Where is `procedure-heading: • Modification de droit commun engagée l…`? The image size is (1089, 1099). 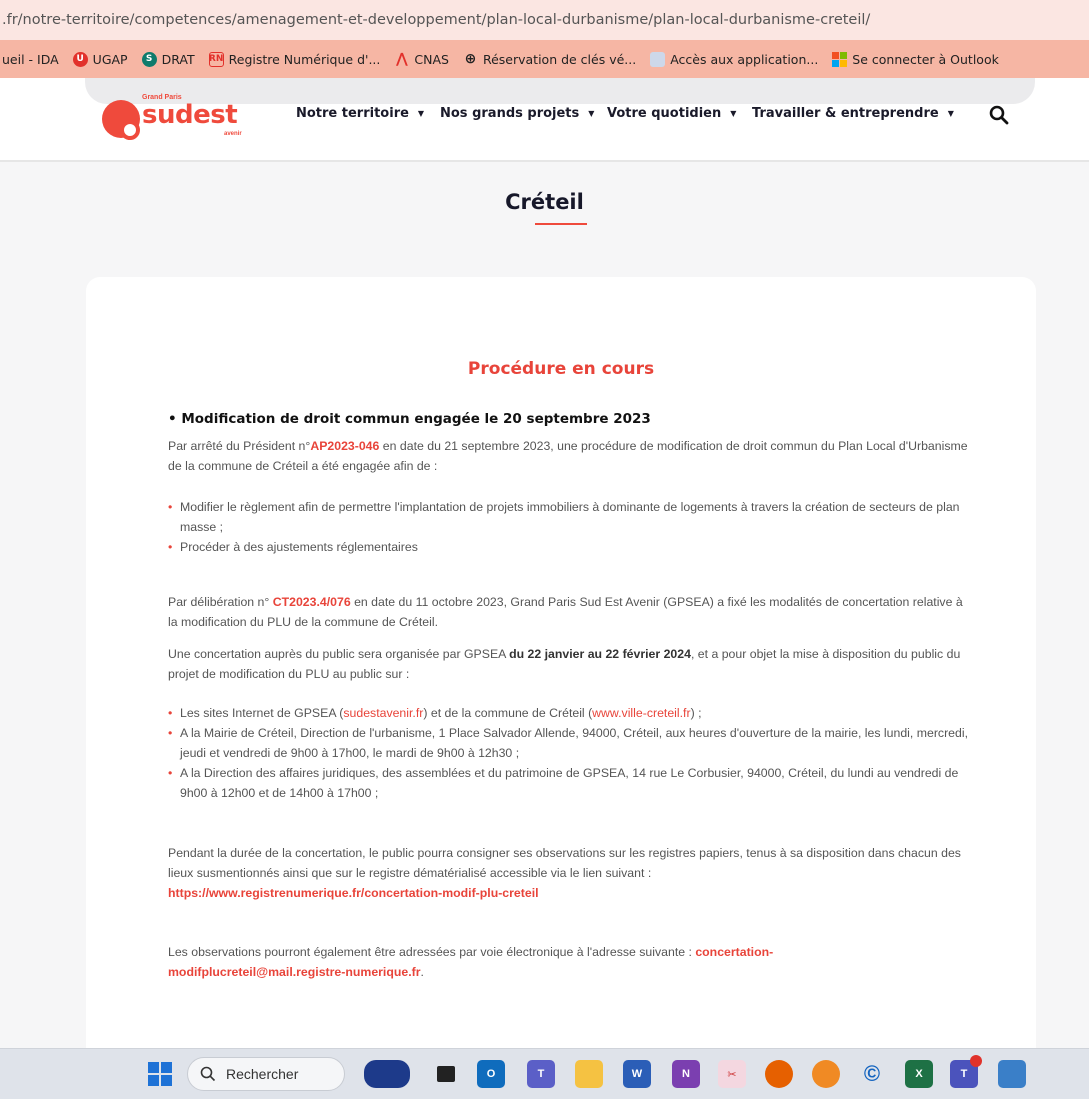 procedure-heading: • Modification de droit commun engagée l… is located at coordinates (409, 419).